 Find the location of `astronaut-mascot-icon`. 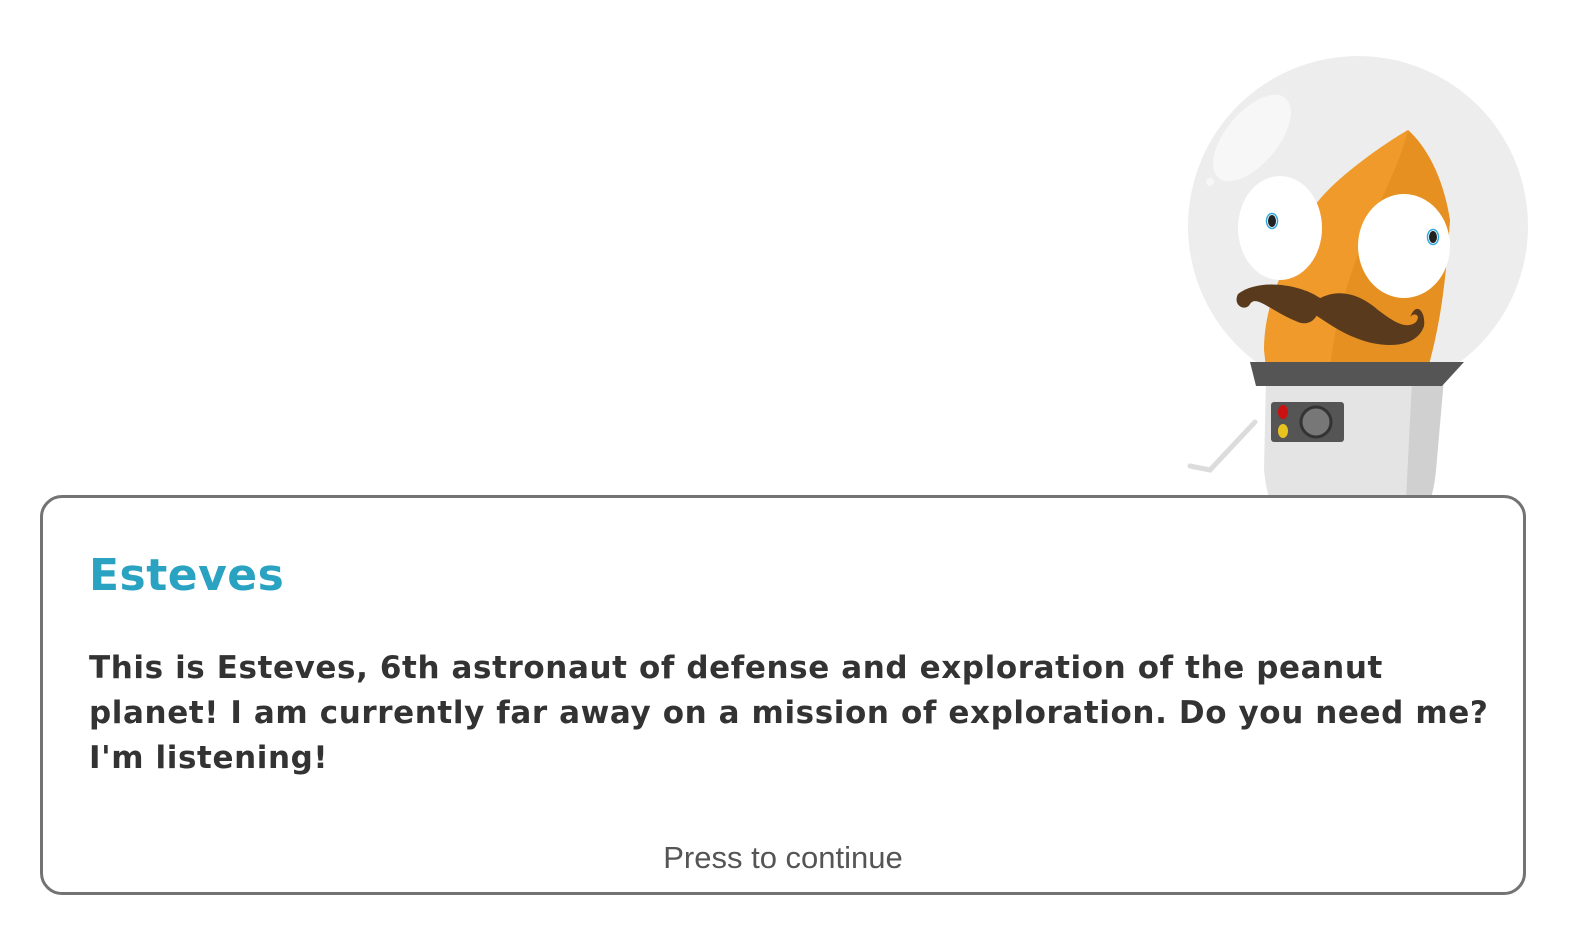

astronaut-mascot-icon is located at coordinates (1360, 275).